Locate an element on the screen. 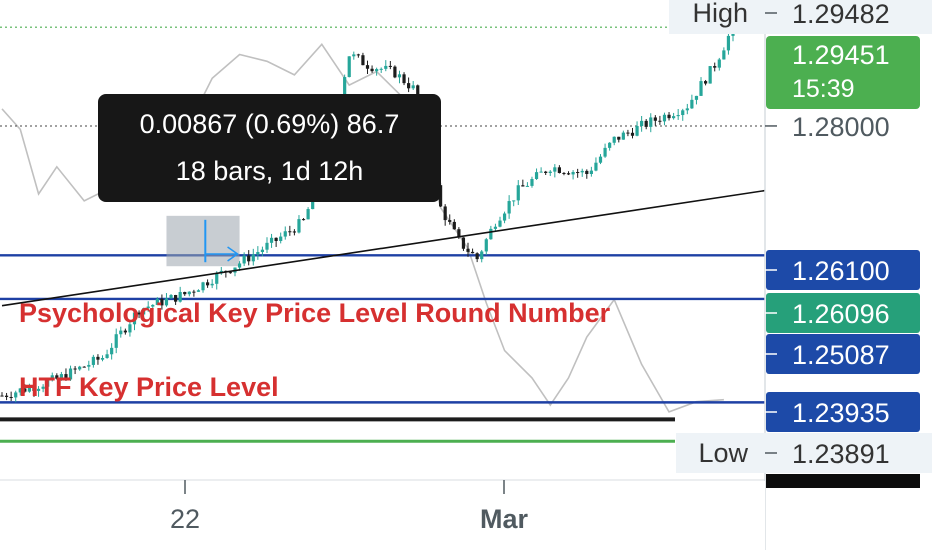 Image resolution: width=932 pixels, height=550 pixels. price-tag-label: 1.26100 is located at coordinates (841, 271).